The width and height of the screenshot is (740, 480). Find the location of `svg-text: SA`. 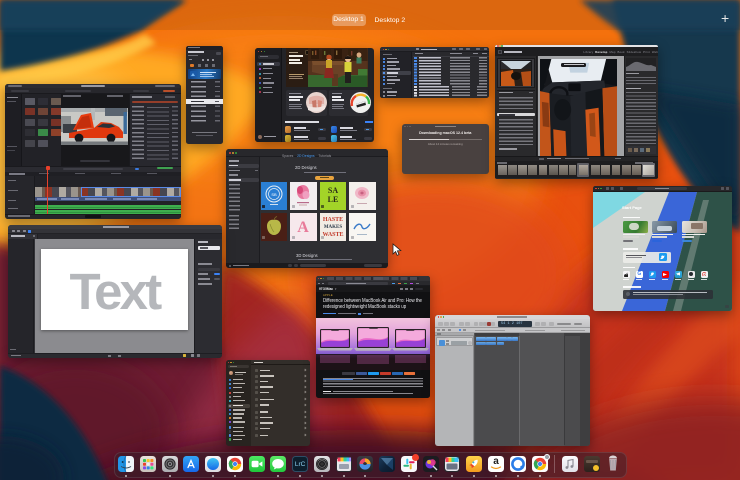

svg-text: SA is located at coordinates (333, 190).